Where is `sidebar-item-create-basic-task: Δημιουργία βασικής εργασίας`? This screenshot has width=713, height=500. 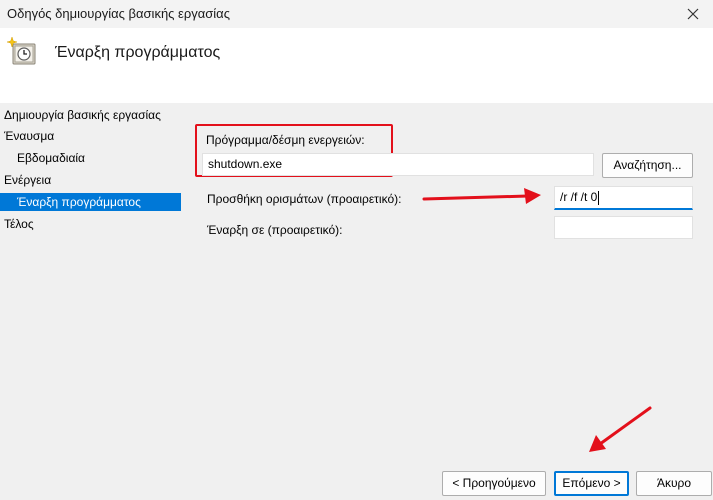 sidebar-item-create-basic-task: Δημιουργία βασικής εργασίας is located at coordinates (82, 115).